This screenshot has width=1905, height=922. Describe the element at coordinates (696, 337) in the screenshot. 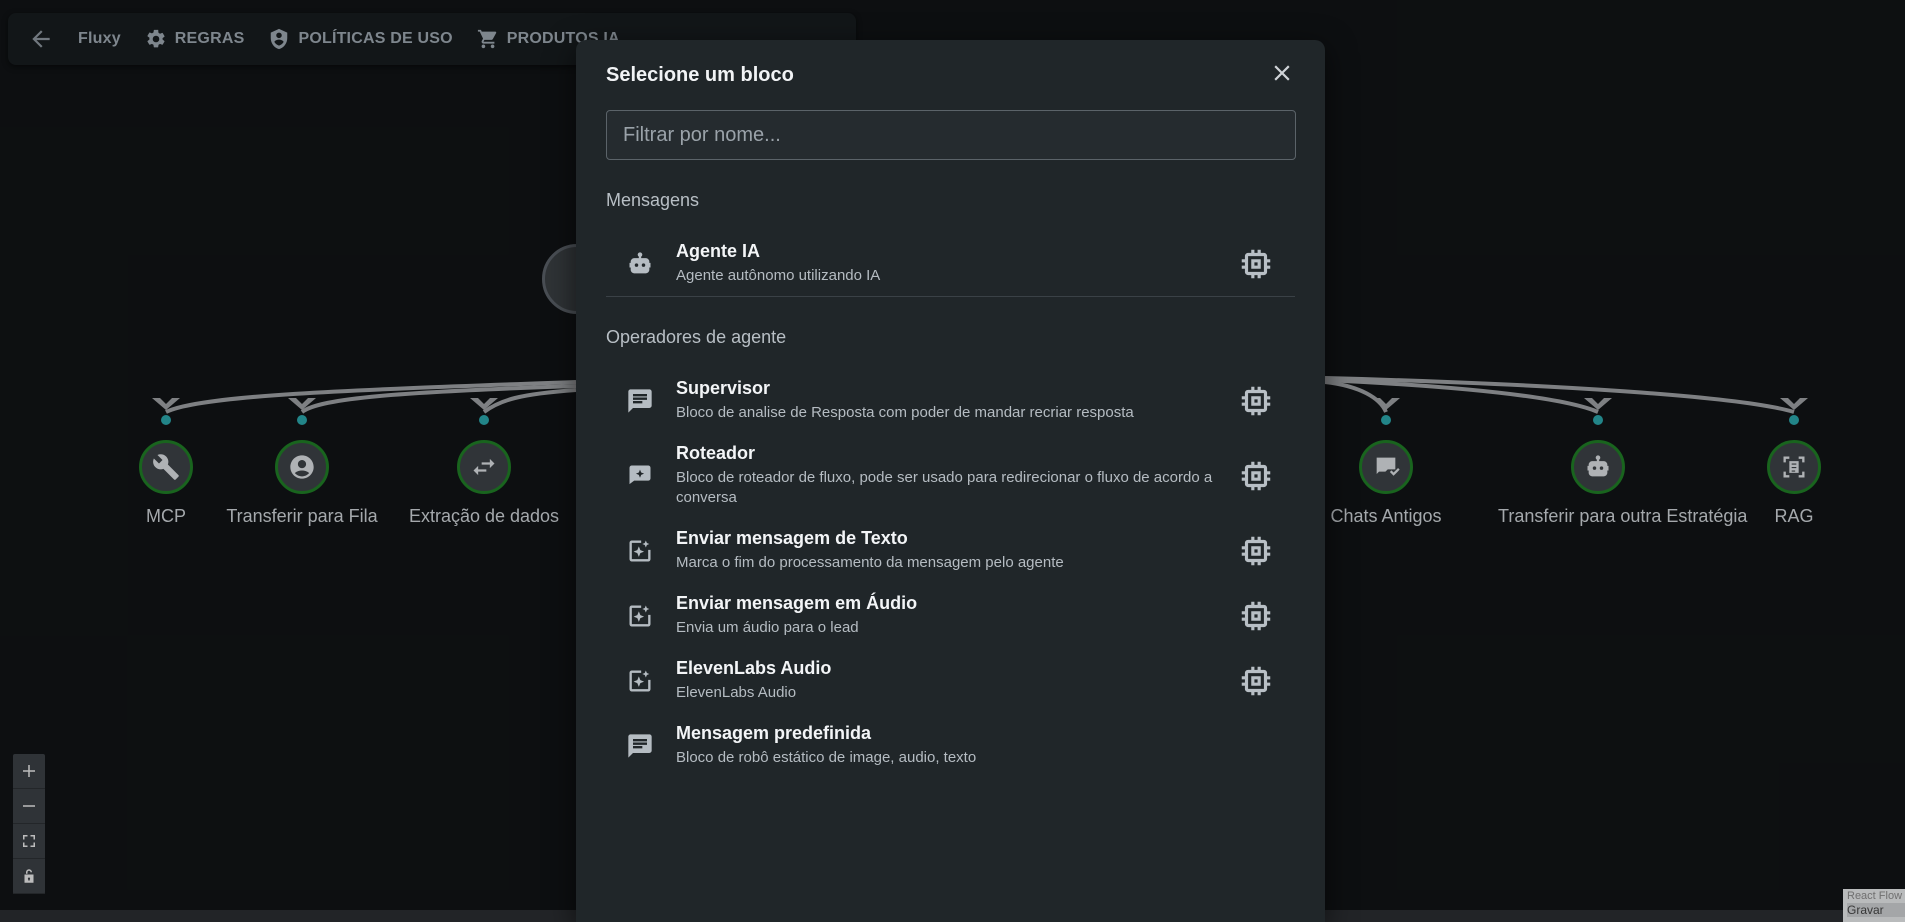

I see `section-title-operators: Operadores de agente` at that location.